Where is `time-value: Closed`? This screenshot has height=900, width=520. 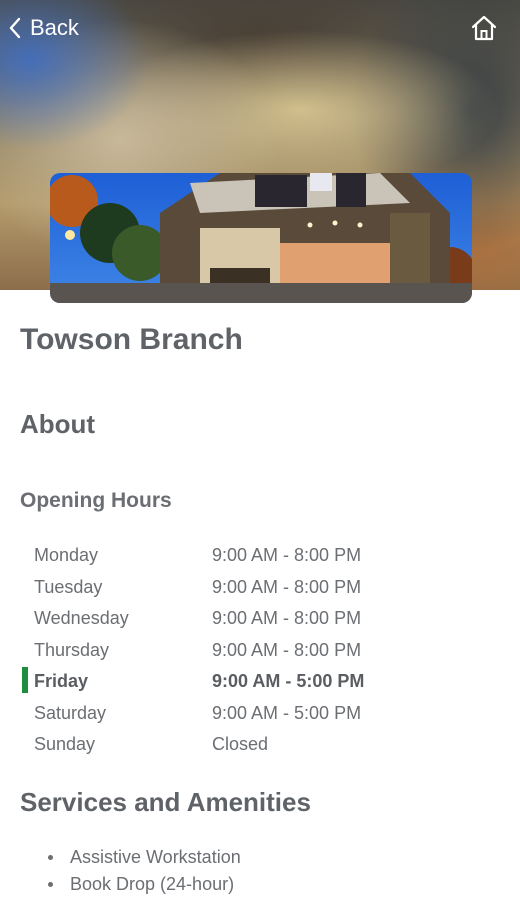 time-value: Closed is located at coordinates (240, 744).